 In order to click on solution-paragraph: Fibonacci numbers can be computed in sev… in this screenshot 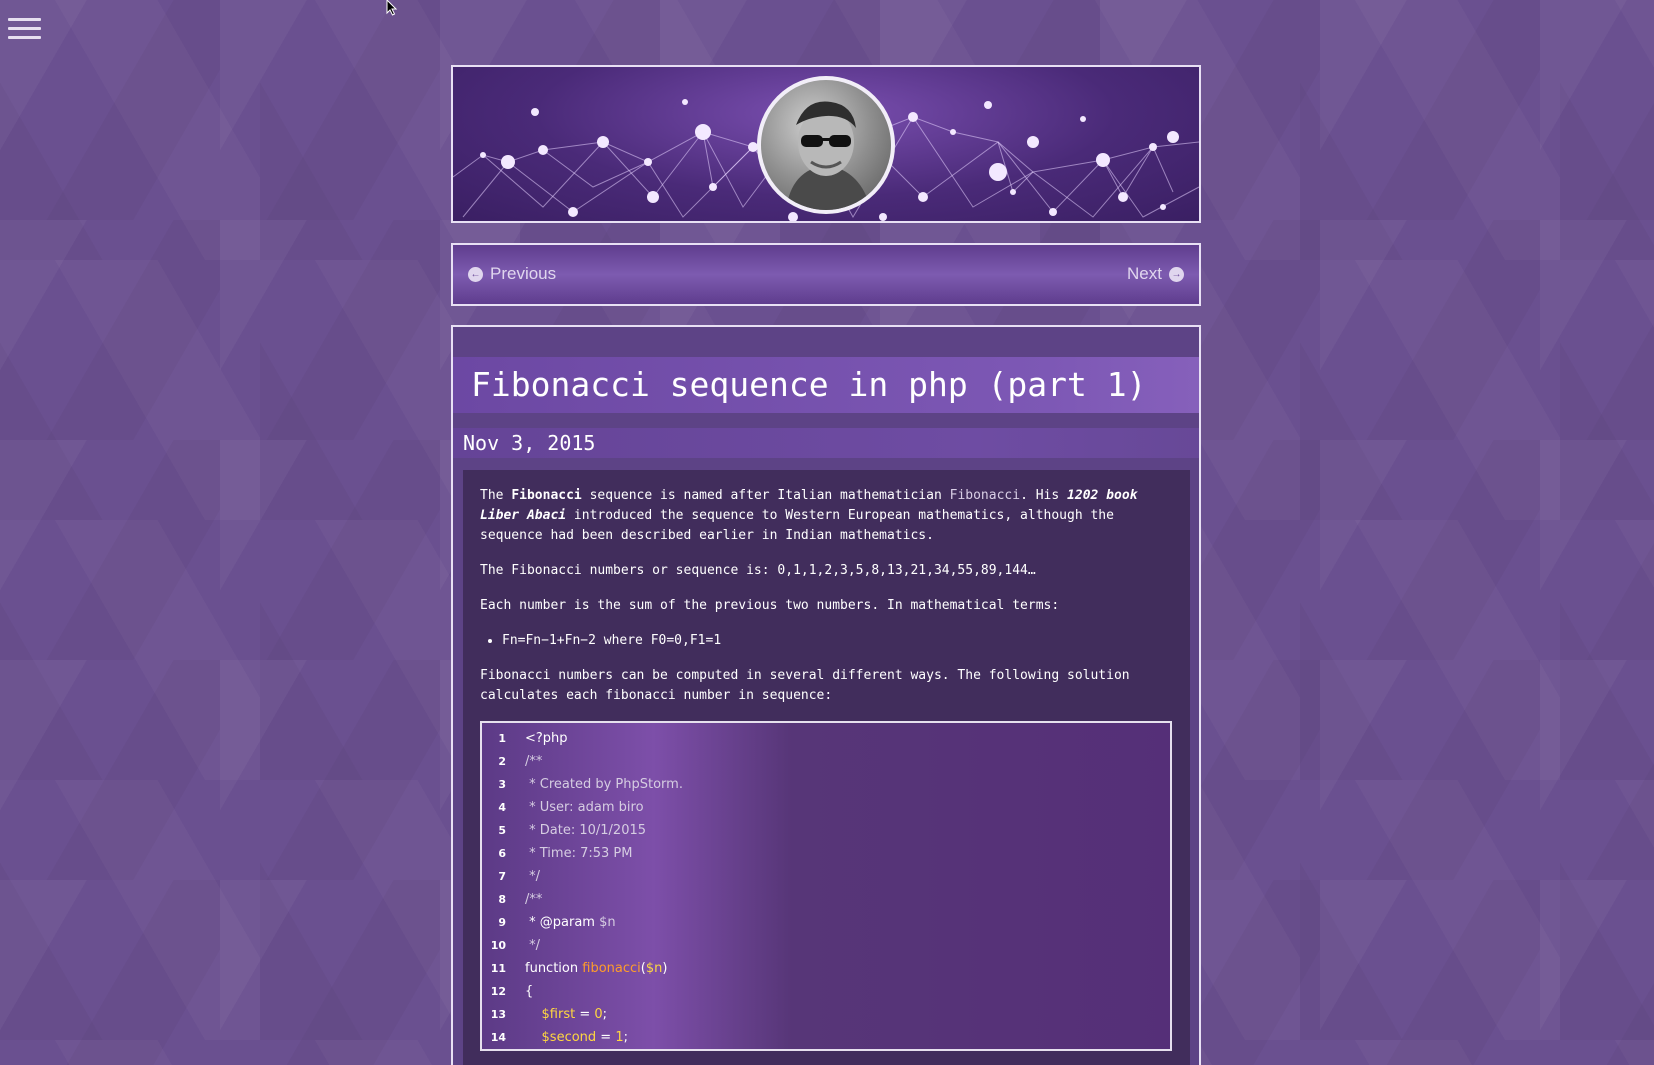, I will do `click(805, 685)`.